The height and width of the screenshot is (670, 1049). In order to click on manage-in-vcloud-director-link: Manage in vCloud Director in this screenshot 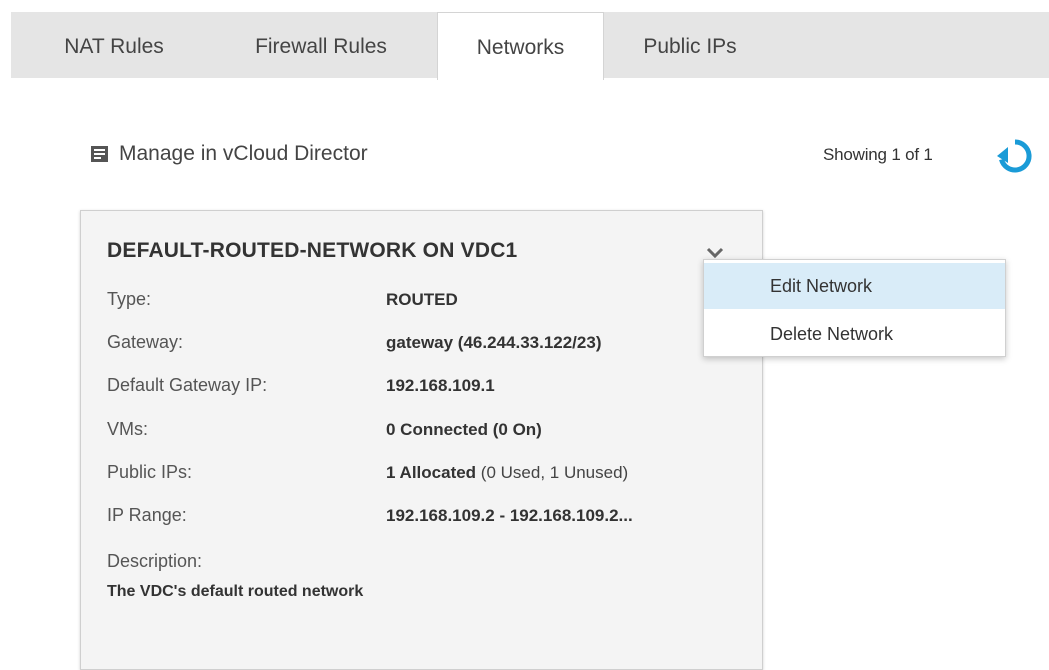, I will do `click(229, 154)`.